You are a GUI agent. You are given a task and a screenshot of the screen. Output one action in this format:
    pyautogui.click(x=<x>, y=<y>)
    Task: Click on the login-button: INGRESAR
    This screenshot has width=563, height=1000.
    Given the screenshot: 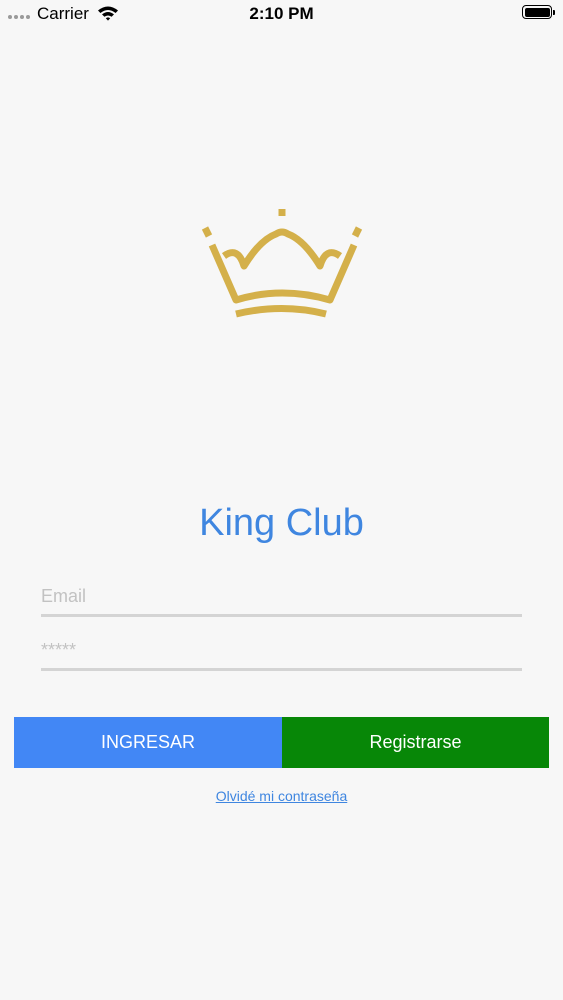 What is the action you would take?
    pyautogui.click(x=148, y=742)
    